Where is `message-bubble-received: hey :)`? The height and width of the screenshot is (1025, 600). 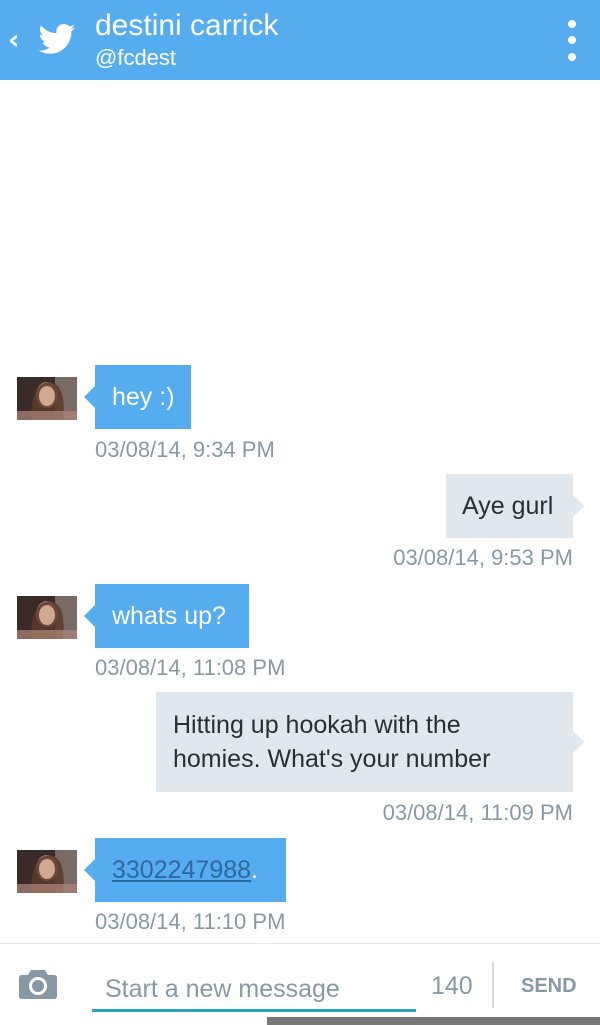 message-bubble-received: hey :) is located at coordinates (137, 397).